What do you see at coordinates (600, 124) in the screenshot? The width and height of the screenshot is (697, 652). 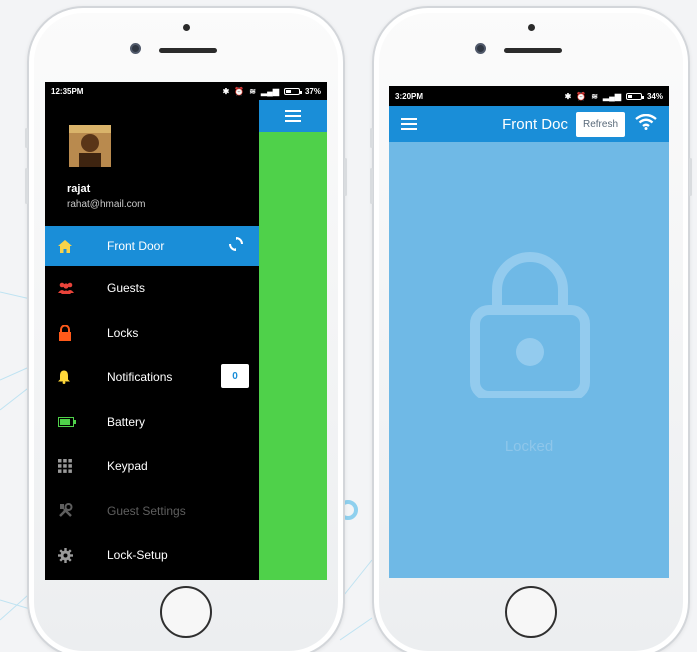 I see `refresh-button: Refresh` at bounding box center [600, 124].